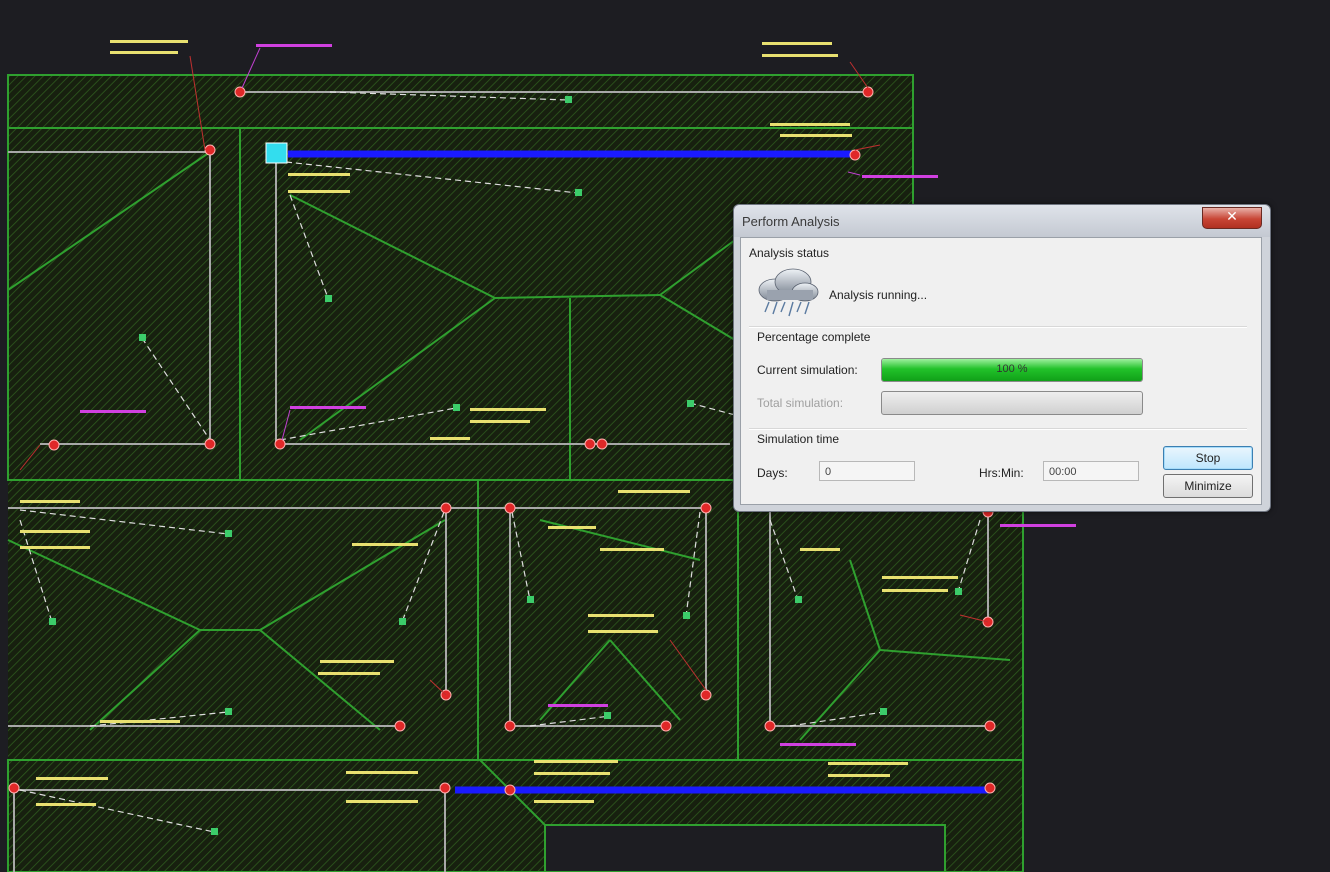  What do you see at coordinates (1001, 473) in the screenshot?
I see `hrs-min-label: Hrs:Min:` at bounding box center [1001, 473].